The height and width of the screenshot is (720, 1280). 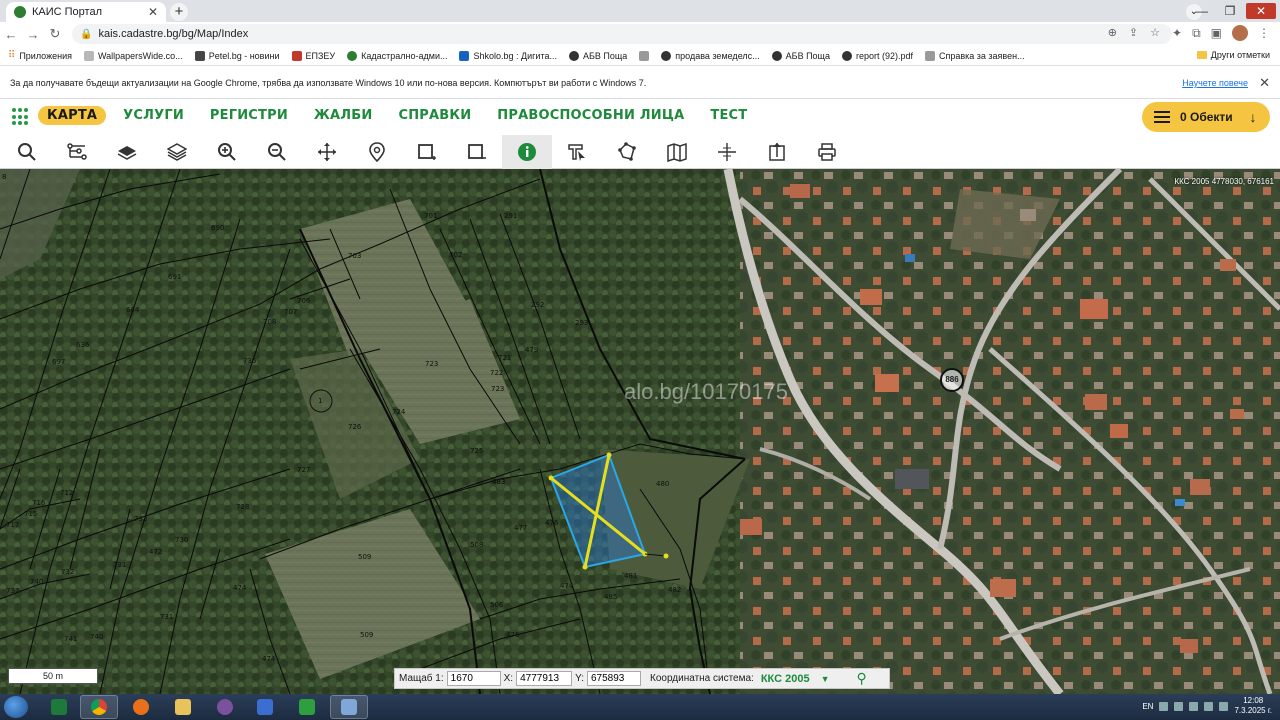 I want to click on forward-icon: →, so click(x=33, y=34).